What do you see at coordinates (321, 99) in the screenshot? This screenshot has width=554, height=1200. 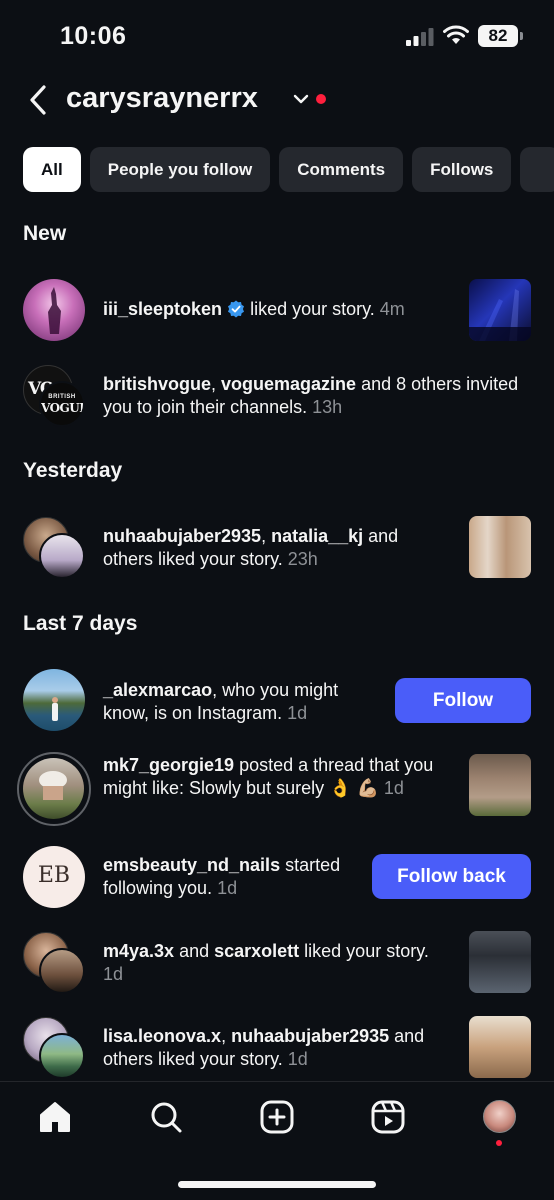 I see `notification-dot` at bounding box center [321, 99].